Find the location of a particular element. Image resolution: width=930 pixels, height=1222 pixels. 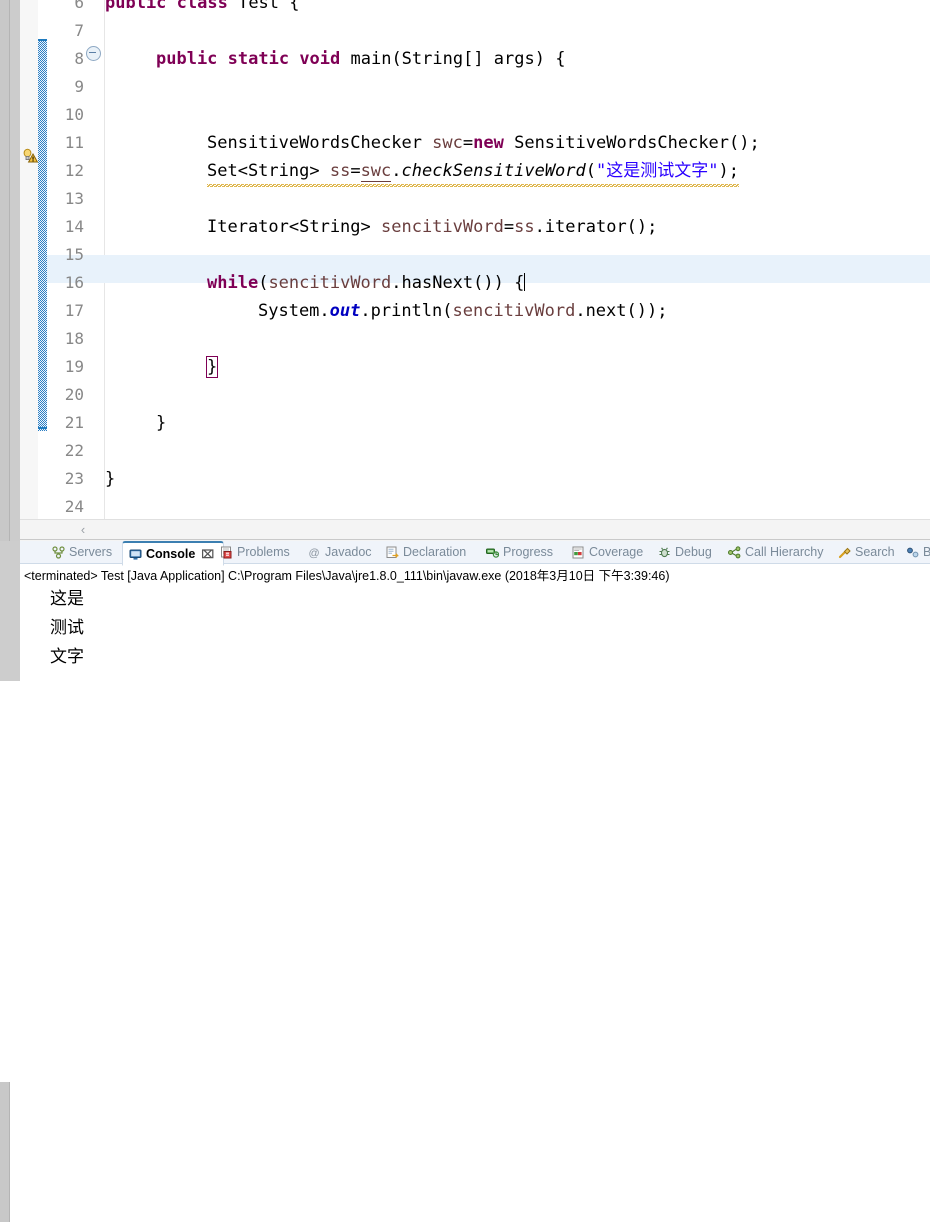

code-token: main(String[] args) { is located at coordinates (458, 59).